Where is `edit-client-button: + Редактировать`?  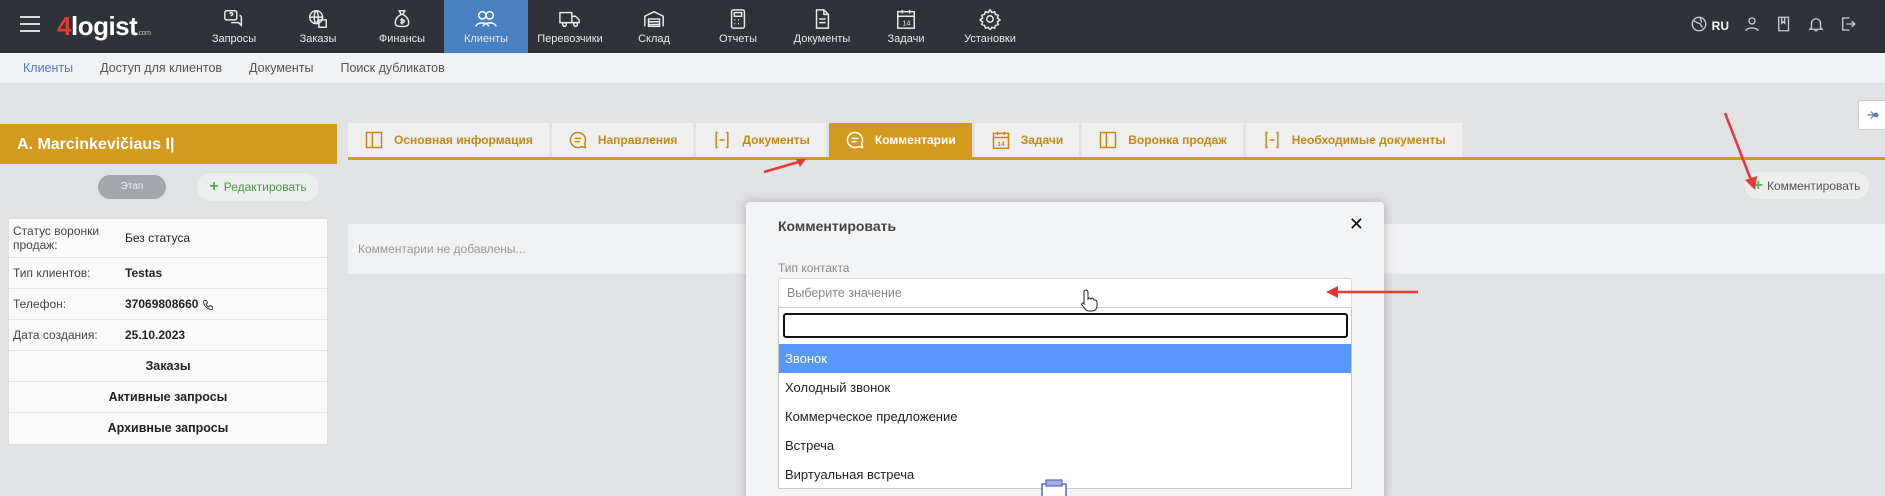 edit-client-button: + Редактировать is located at coordinates (258, 187).